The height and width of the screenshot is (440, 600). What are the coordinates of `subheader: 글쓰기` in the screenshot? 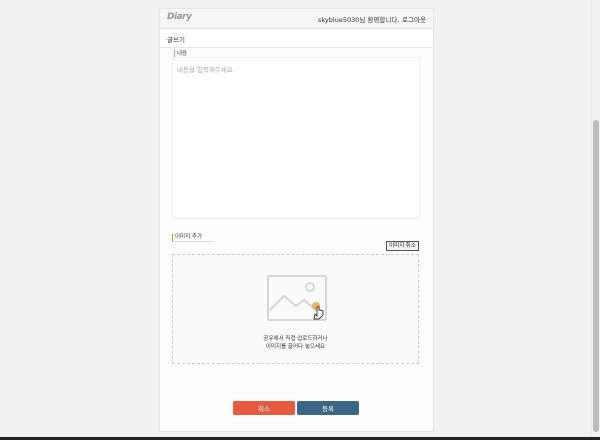 It's located at (296, 39).